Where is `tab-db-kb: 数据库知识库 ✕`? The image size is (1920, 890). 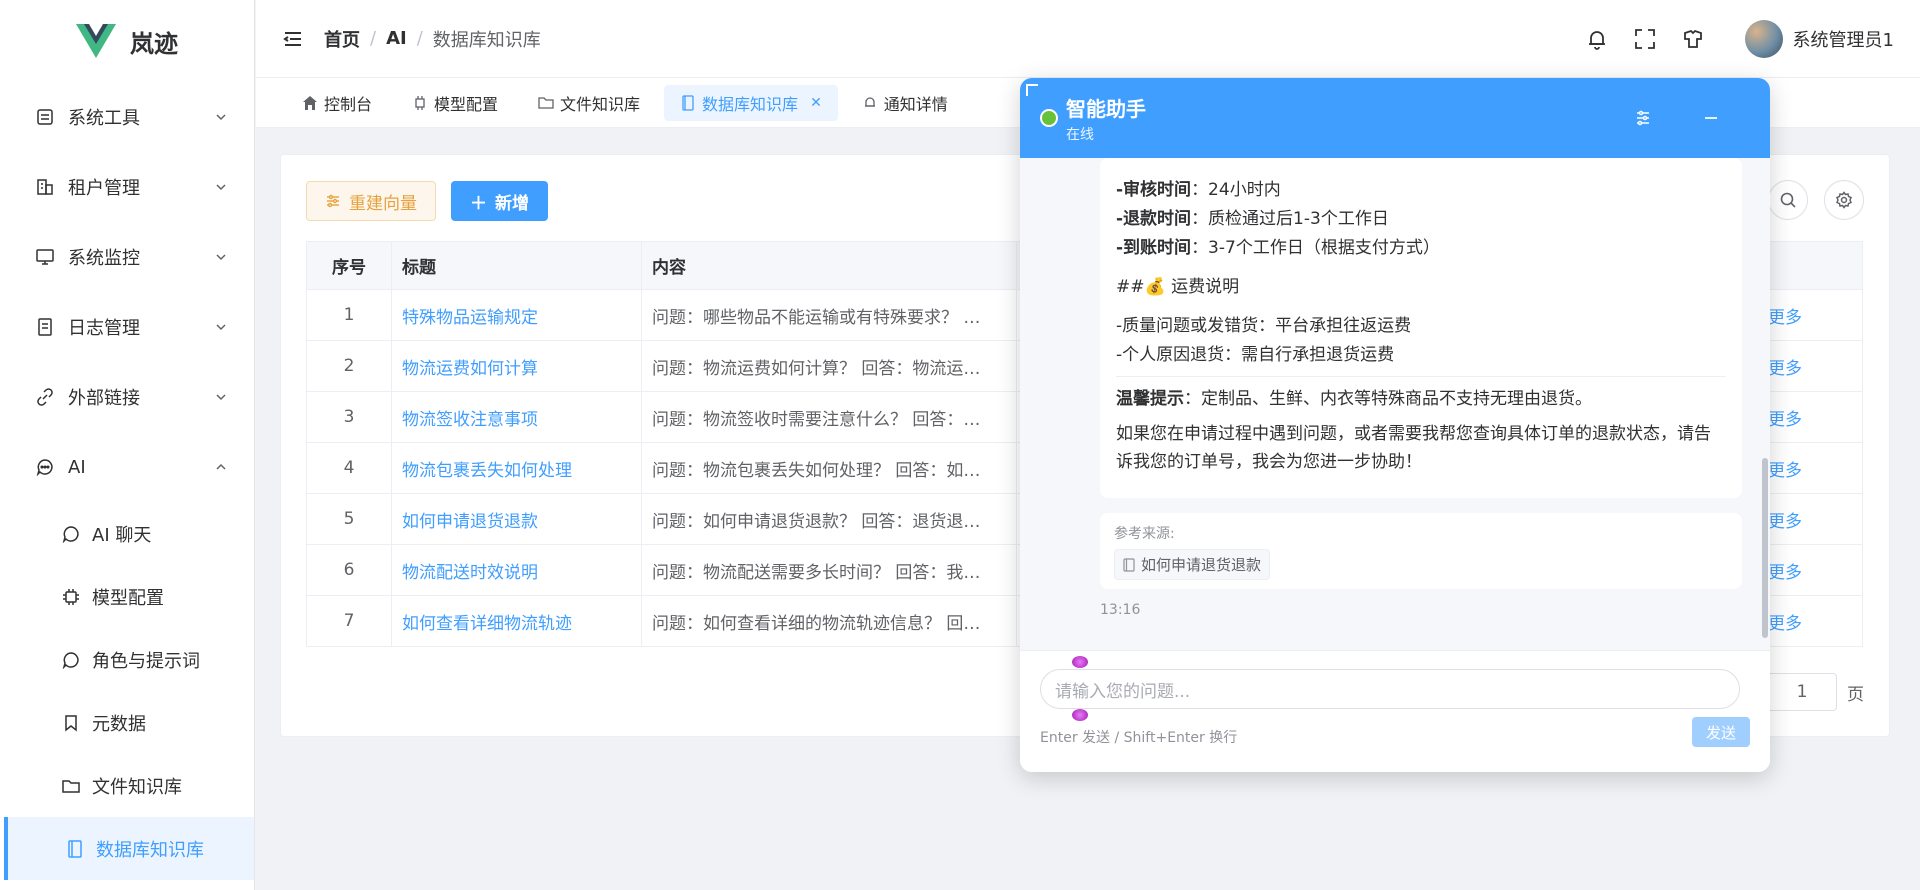 tab-db-kb: 数据库知识库 ✕ is located at coordinates (751, 102).